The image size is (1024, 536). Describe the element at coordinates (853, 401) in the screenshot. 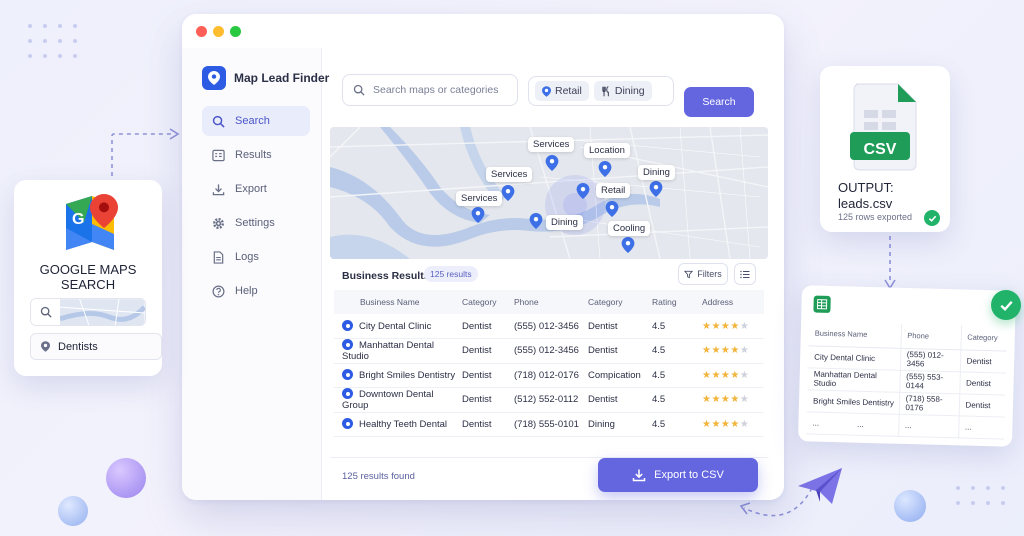

I see `name-cell: Bright Smiles Dentistry` at that location.